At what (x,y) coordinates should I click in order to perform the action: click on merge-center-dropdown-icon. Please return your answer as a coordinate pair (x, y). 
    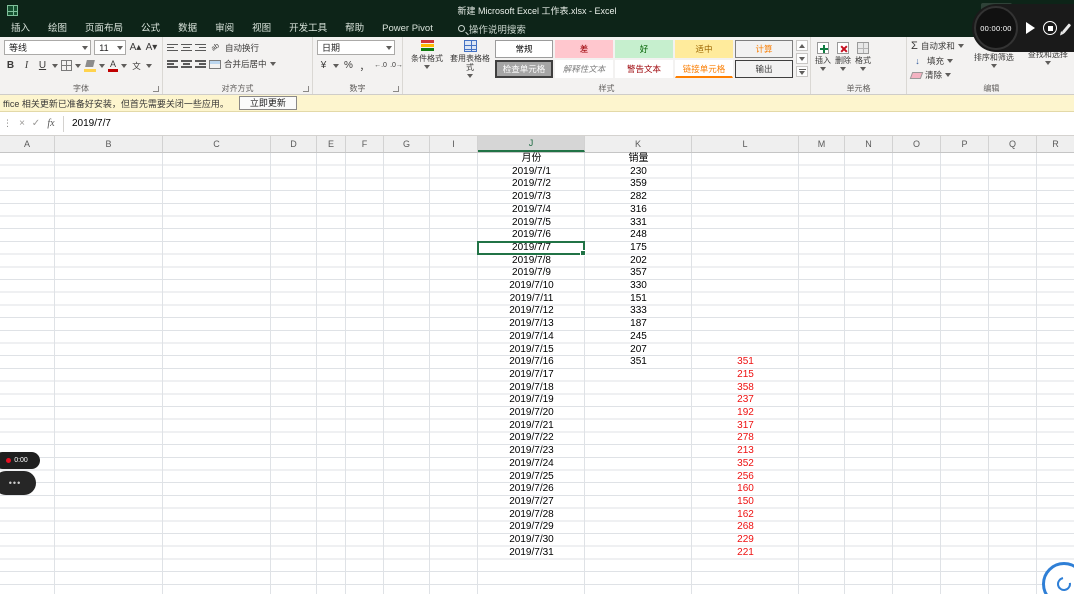
    Looking at the image, I should click on (272, 64).